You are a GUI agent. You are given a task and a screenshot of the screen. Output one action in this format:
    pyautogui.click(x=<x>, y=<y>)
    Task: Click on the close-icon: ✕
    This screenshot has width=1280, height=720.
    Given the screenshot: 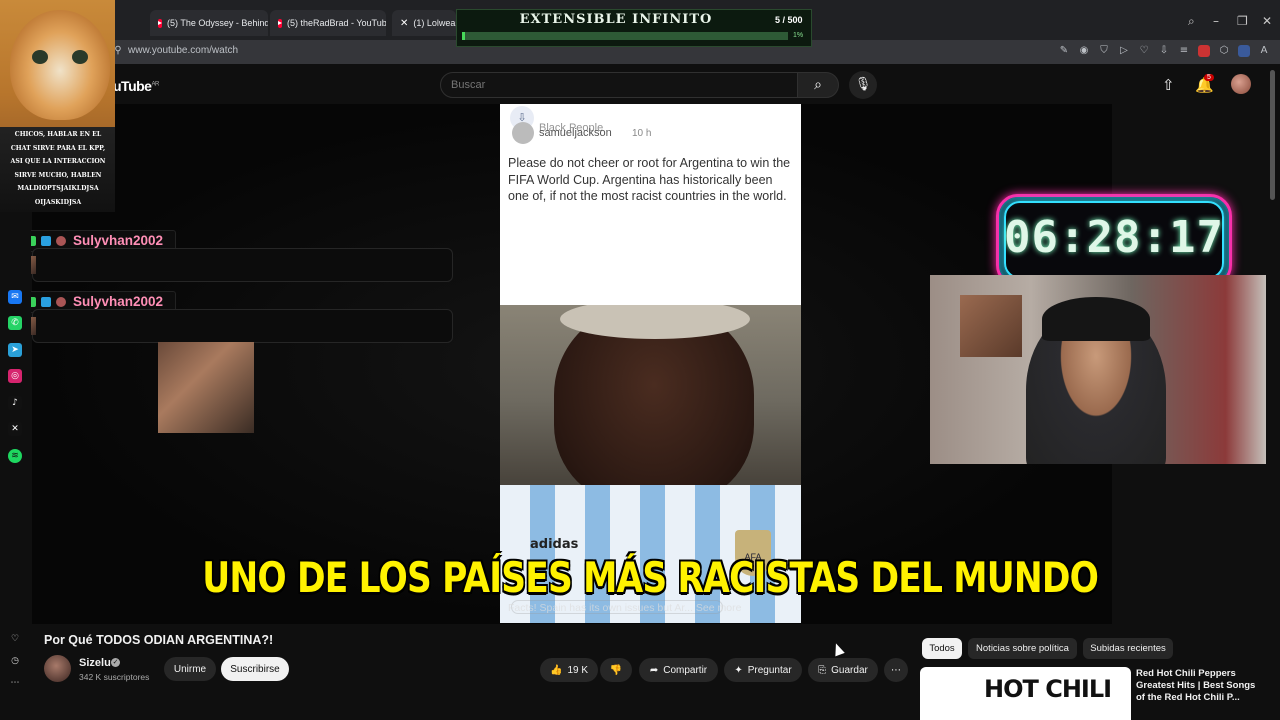 What is the action you would take?
    pyautogui.click(x=1267, y=21)
    